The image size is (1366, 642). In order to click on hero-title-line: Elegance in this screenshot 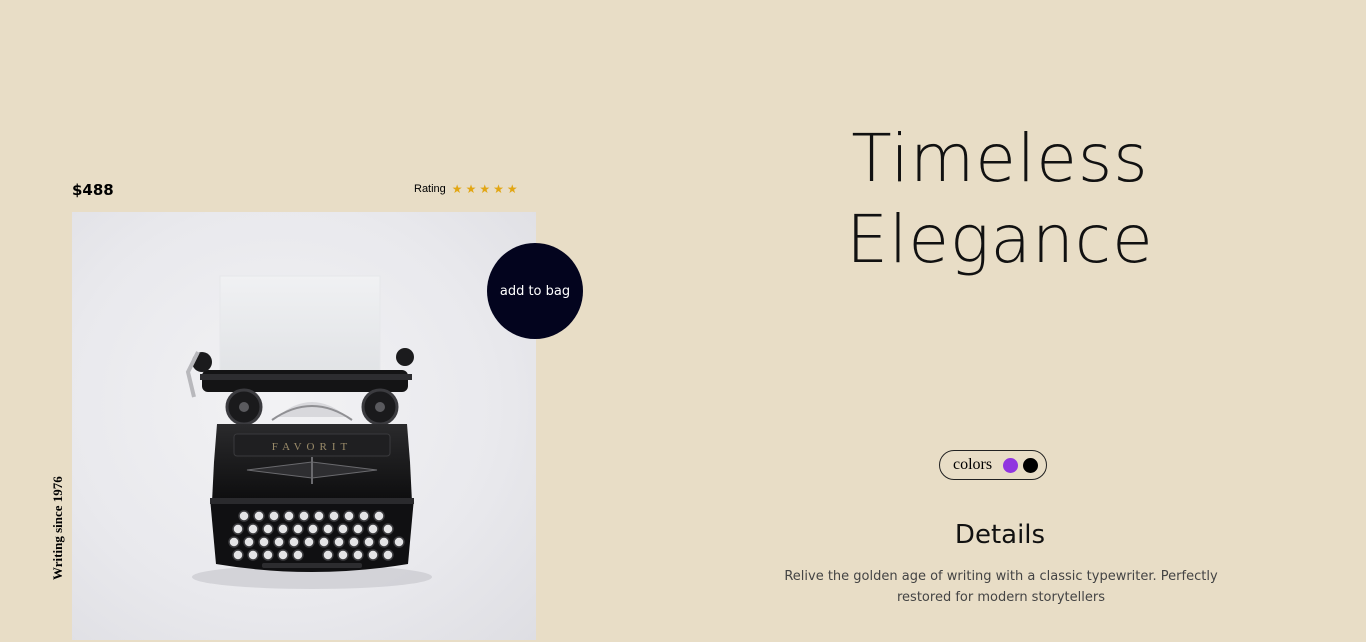, I will do `click(1000, 239)`.